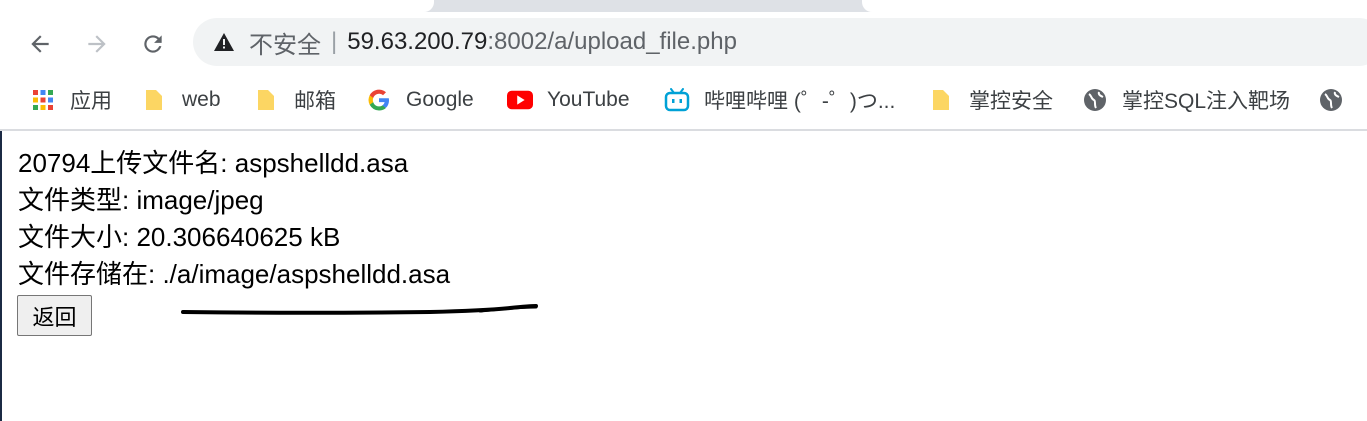  I want to click on back-button: 返回, so click(54, 315).